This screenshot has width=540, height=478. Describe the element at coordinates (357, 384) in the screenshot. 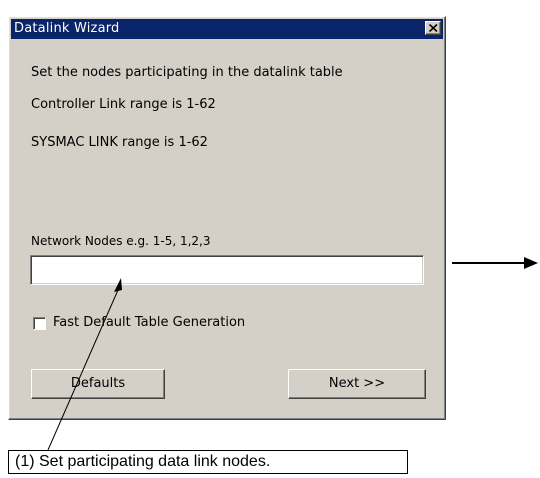

I see `next-button: Next >>` at that location.